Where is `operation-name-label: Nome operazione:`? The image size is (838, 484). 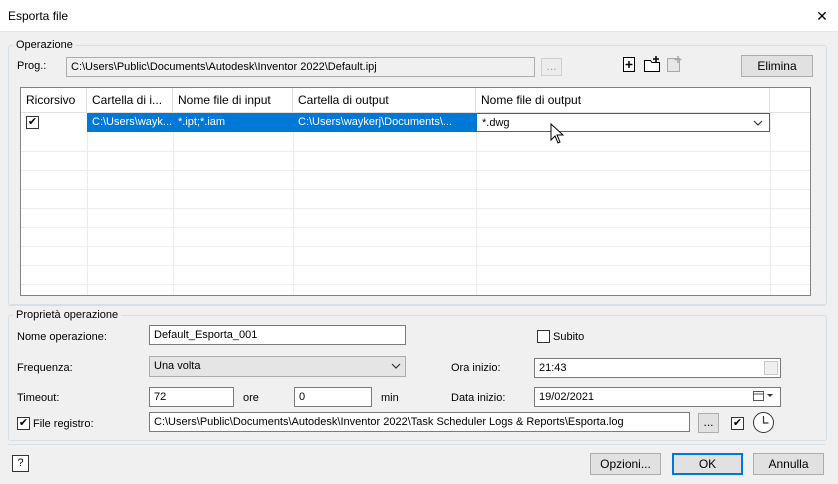 operation-name-label: Nome operazione: is located at coordinates (62, 337).